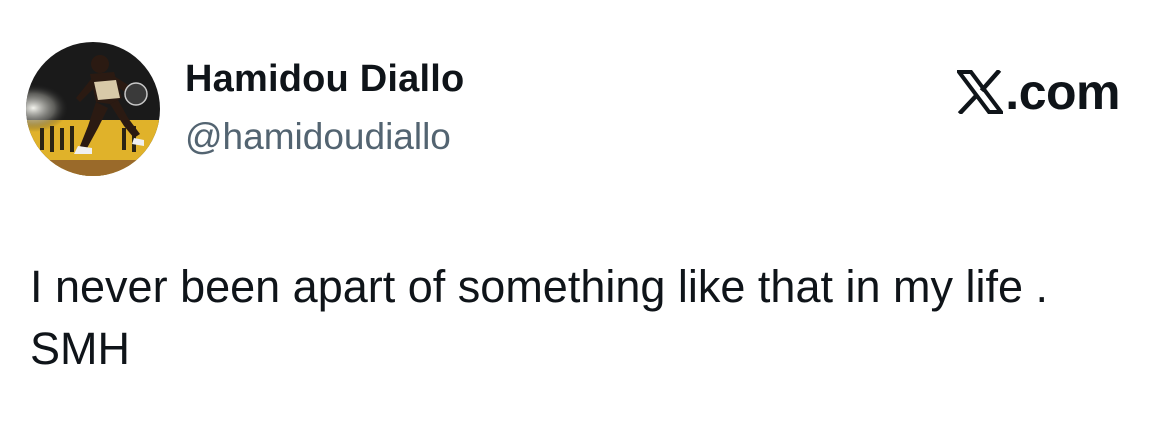 The height and width of the screenshot is (444, 1170). Describe the element at coordinates (93, 109) in the screenshot. I see `player-avatar-icon` at that location.